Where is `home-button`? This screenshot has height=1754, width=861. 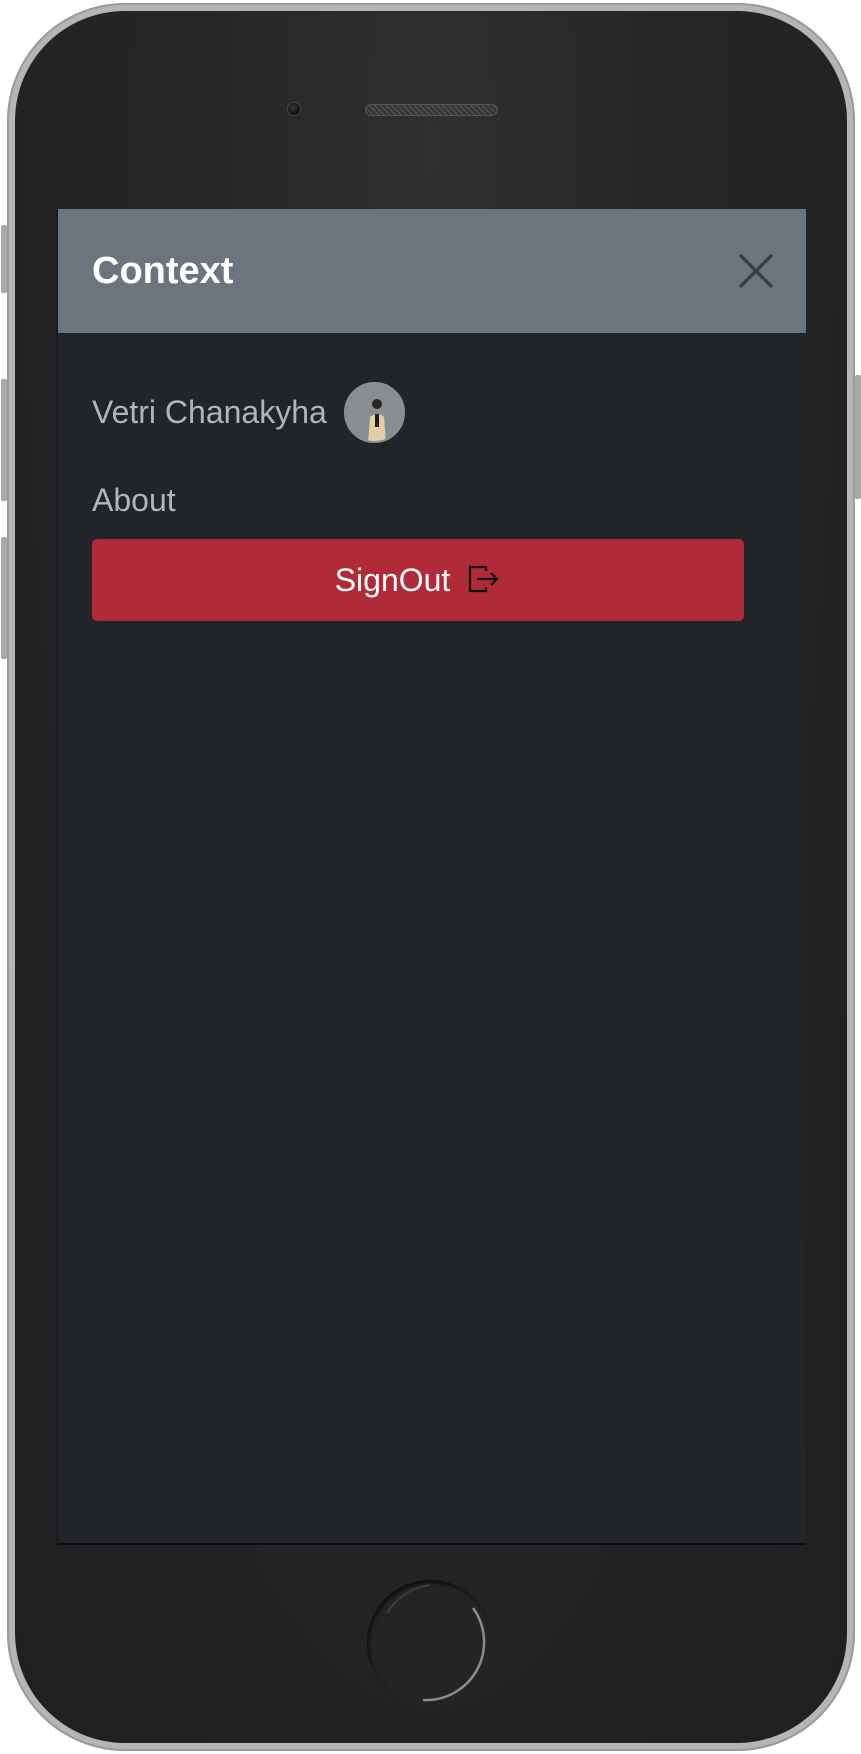
home-button is located at coordinates (430, 1643).